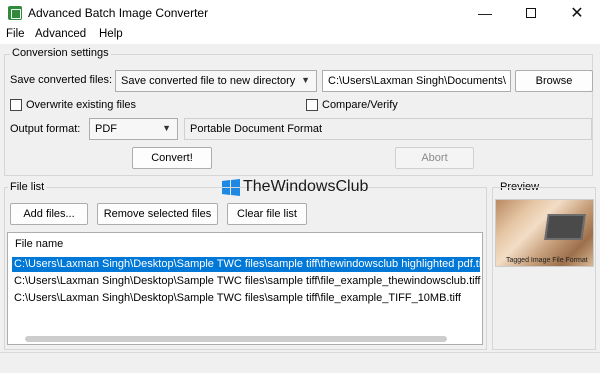  I want to click on overwrite-checkbox, so click(16, 105).